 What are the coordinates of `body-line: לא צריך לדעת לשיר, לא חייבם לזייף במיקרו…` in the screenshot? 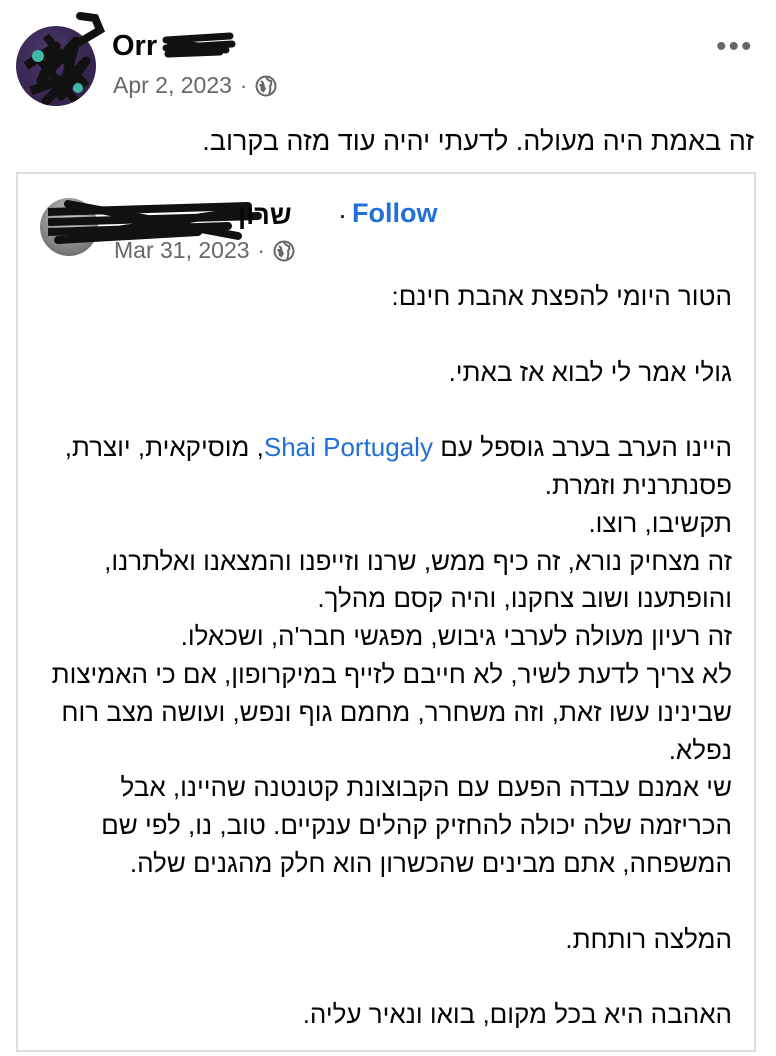 It's located at (391, 711).